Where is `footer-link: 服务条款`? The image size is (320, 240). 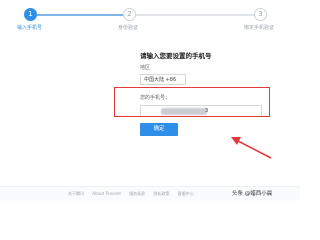
footer-link: 服务条款 is located at coordinates (137, 193).